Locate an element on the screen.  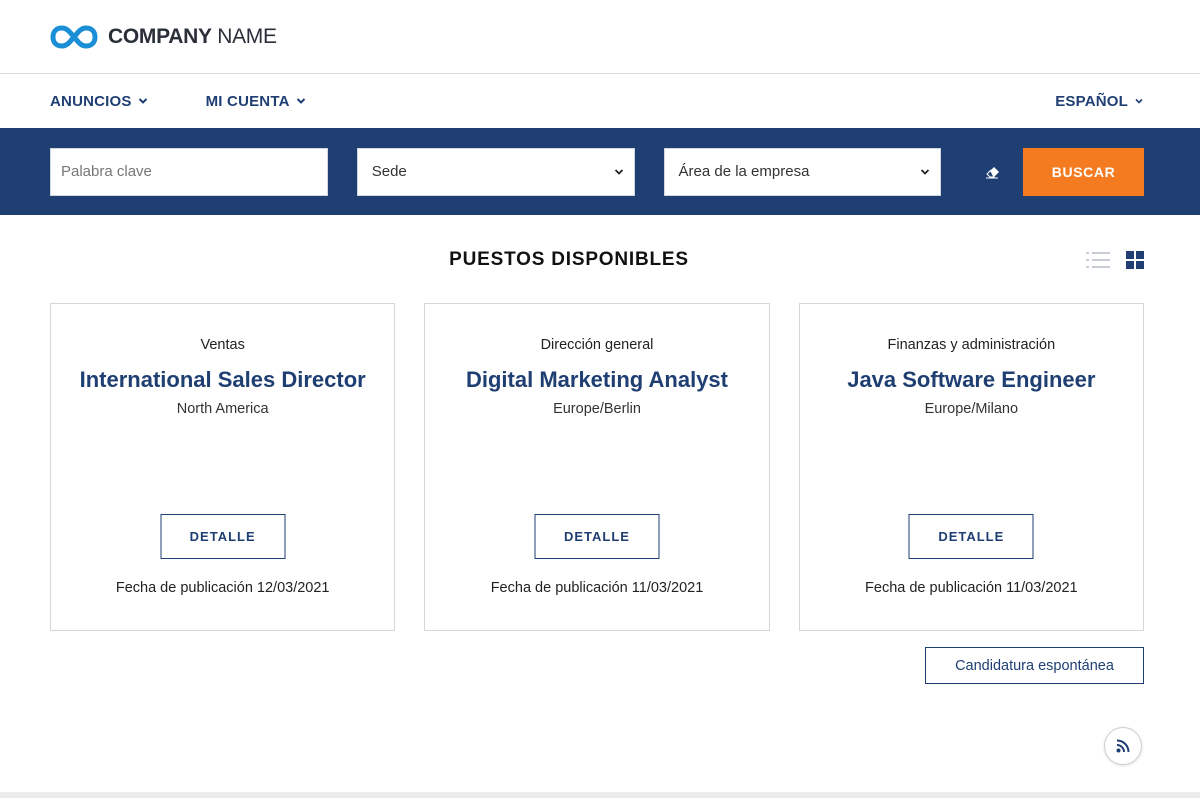
section-header: PUESTOS DISPONIBLES is located at coordinates (600, 259).